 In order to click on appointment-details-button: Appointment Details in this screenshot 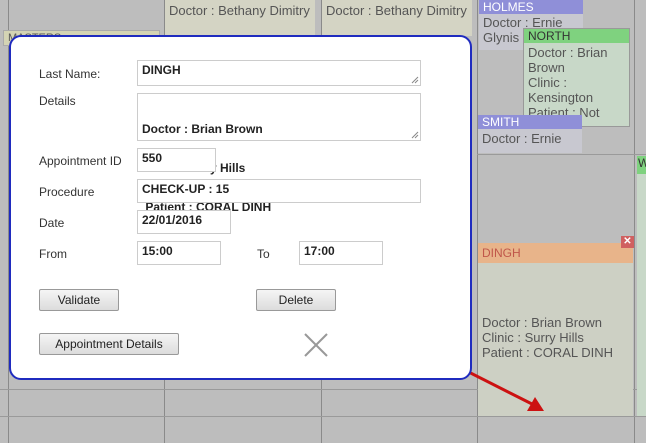, I will do `click(109, 344)`.